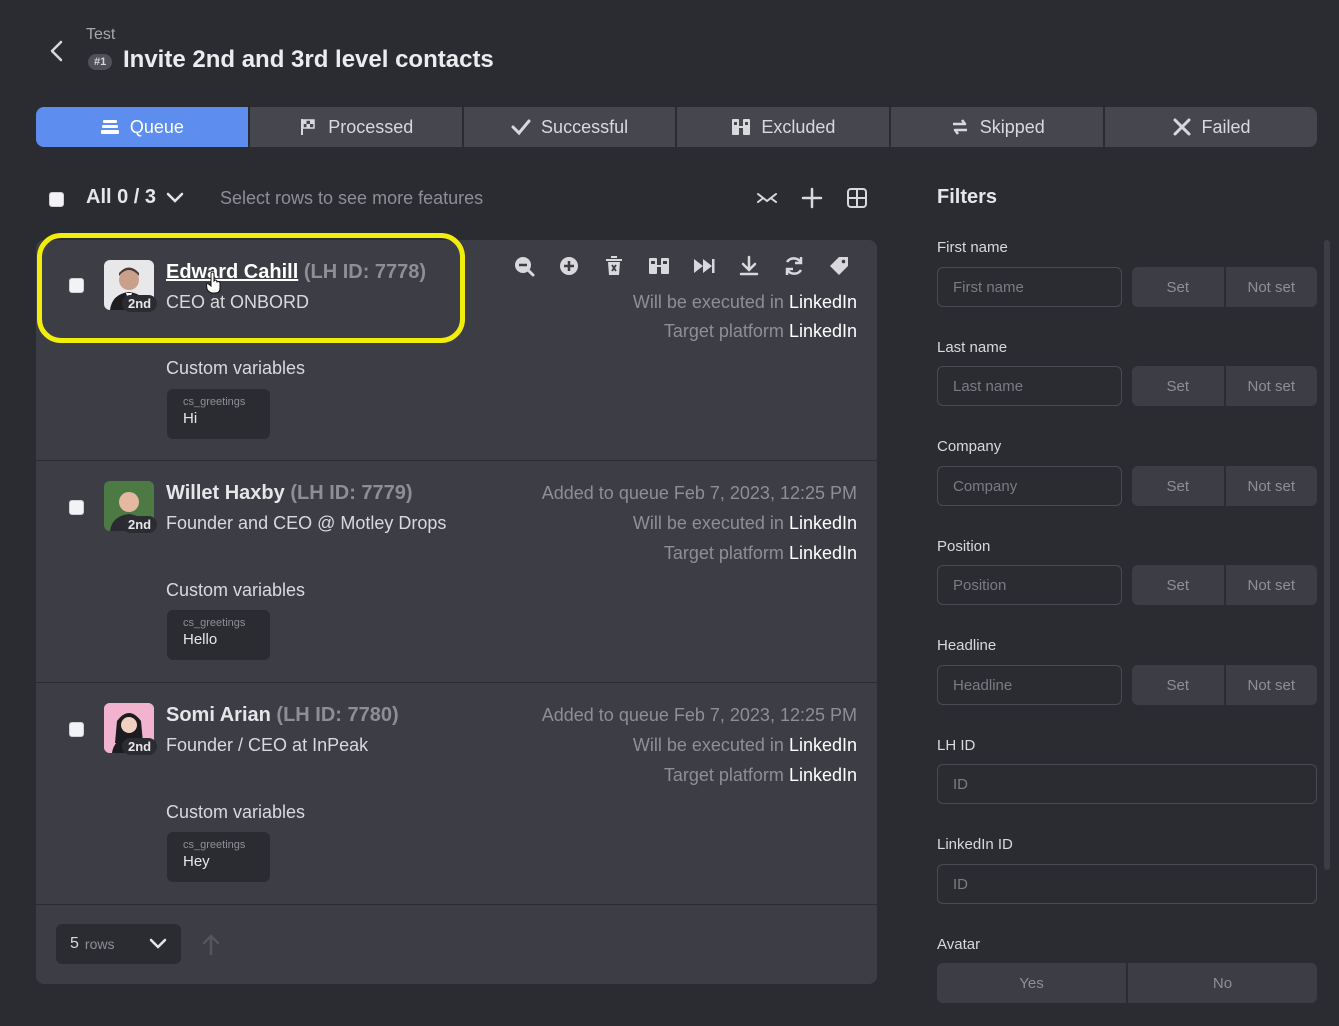 Image resolution: width=1339 pixels, height=1026 pixels. I want to click on avatar-label: Avatar, so click(959, 944).